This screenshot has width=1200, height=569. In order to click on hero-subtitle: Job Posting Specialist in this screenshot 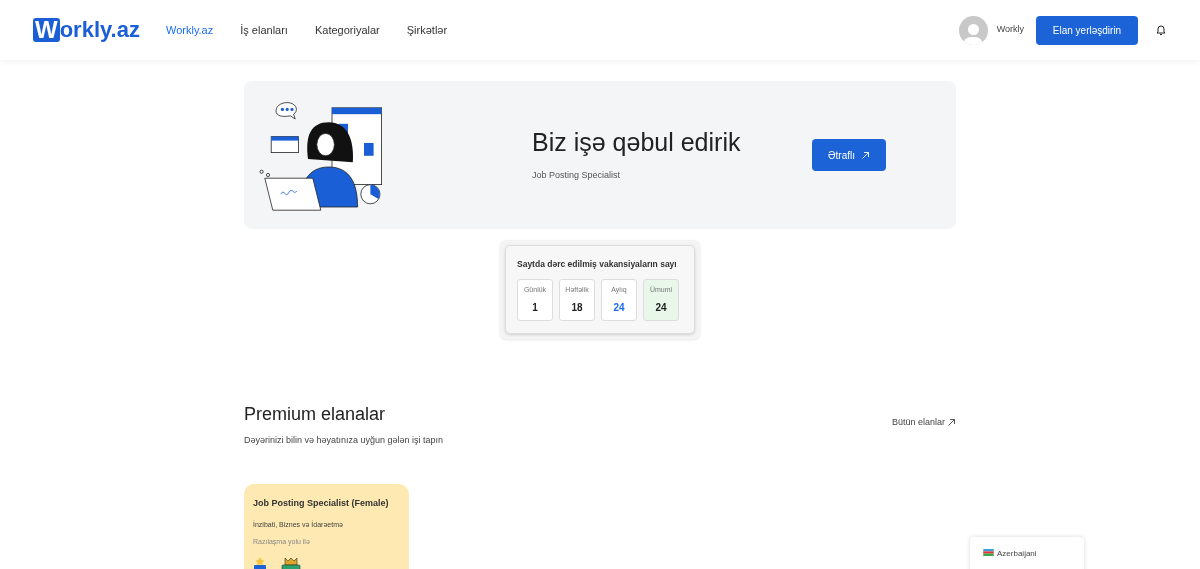, I will do `click(577, 176)`.